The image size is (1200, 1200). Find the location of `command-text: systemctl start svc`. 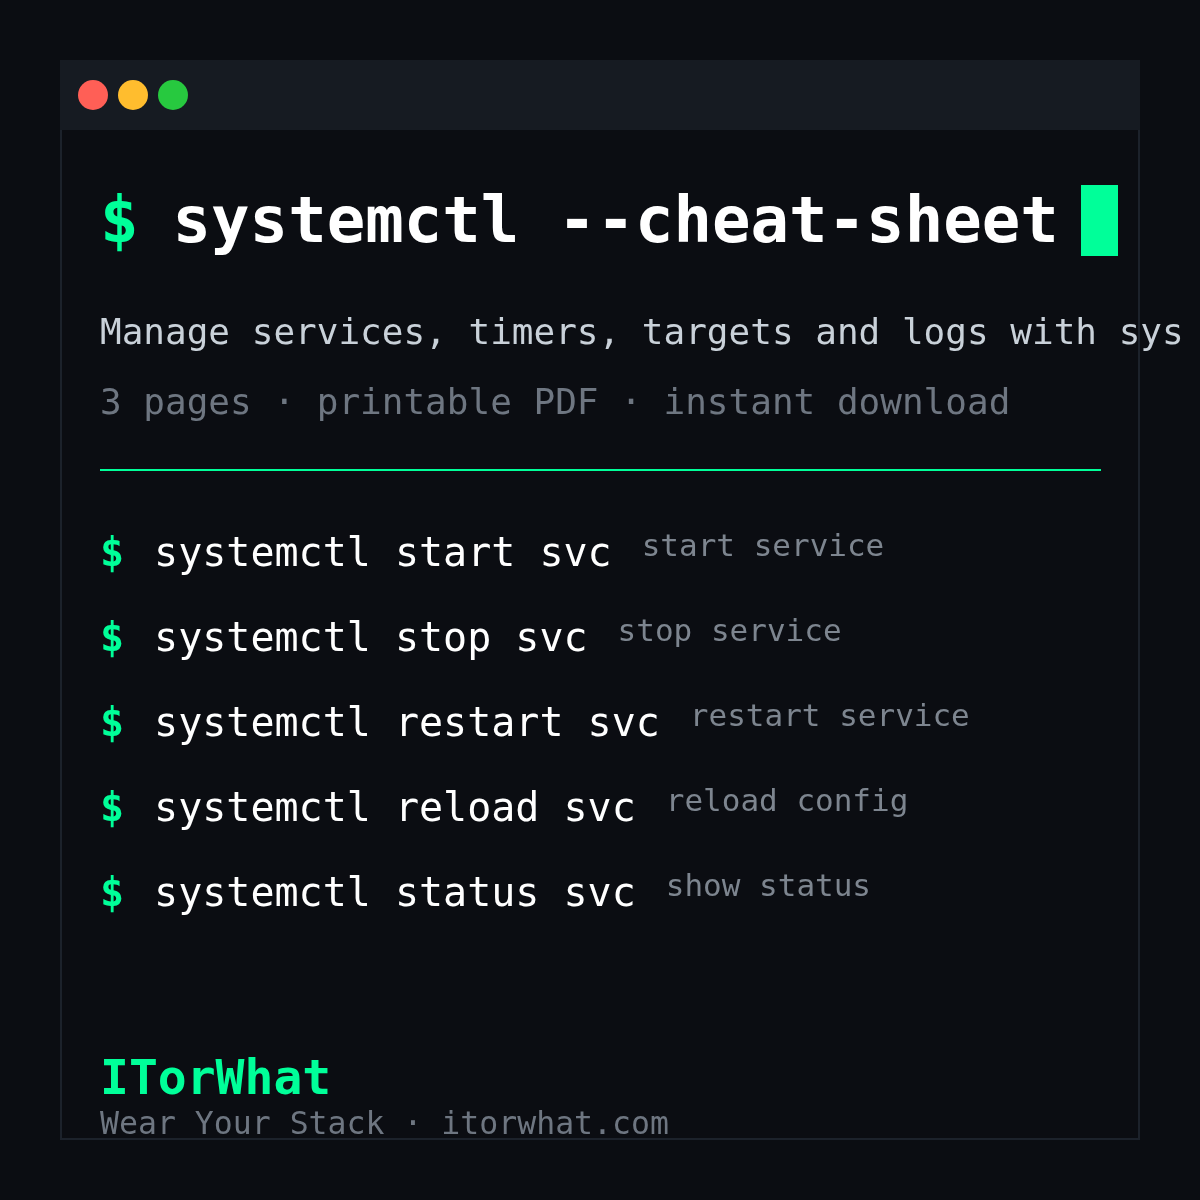

command-text: systemctl start svc is located at coordinates (383, 551).